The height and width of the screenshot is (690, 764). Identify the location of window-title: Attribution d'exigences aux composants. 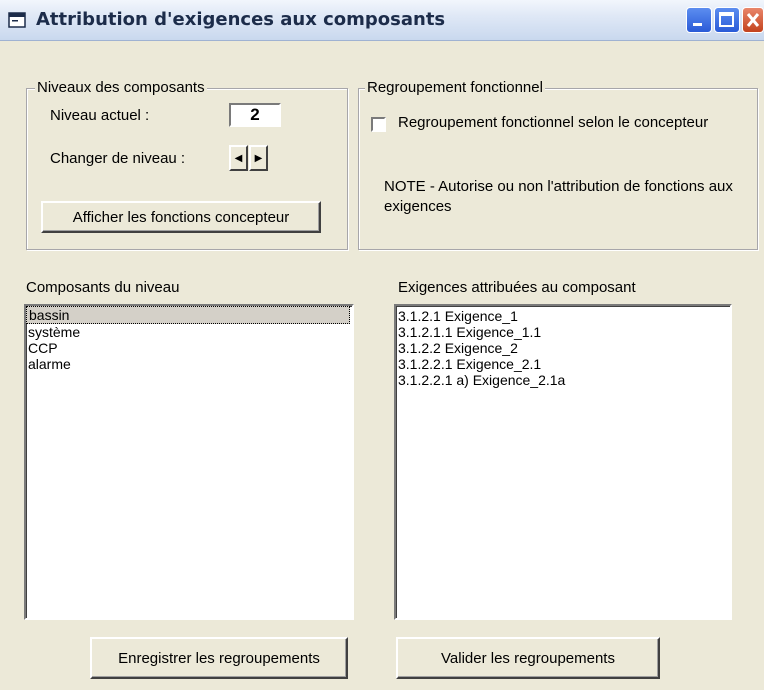
(241, 19).